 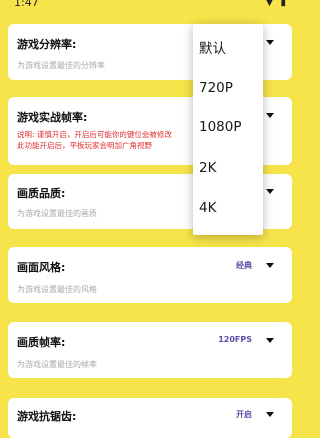 I want to click on setting-card-framerate: 画质帧率: 120FPS 为游戏设置最佳的帧率, so click(x=150, y=350).